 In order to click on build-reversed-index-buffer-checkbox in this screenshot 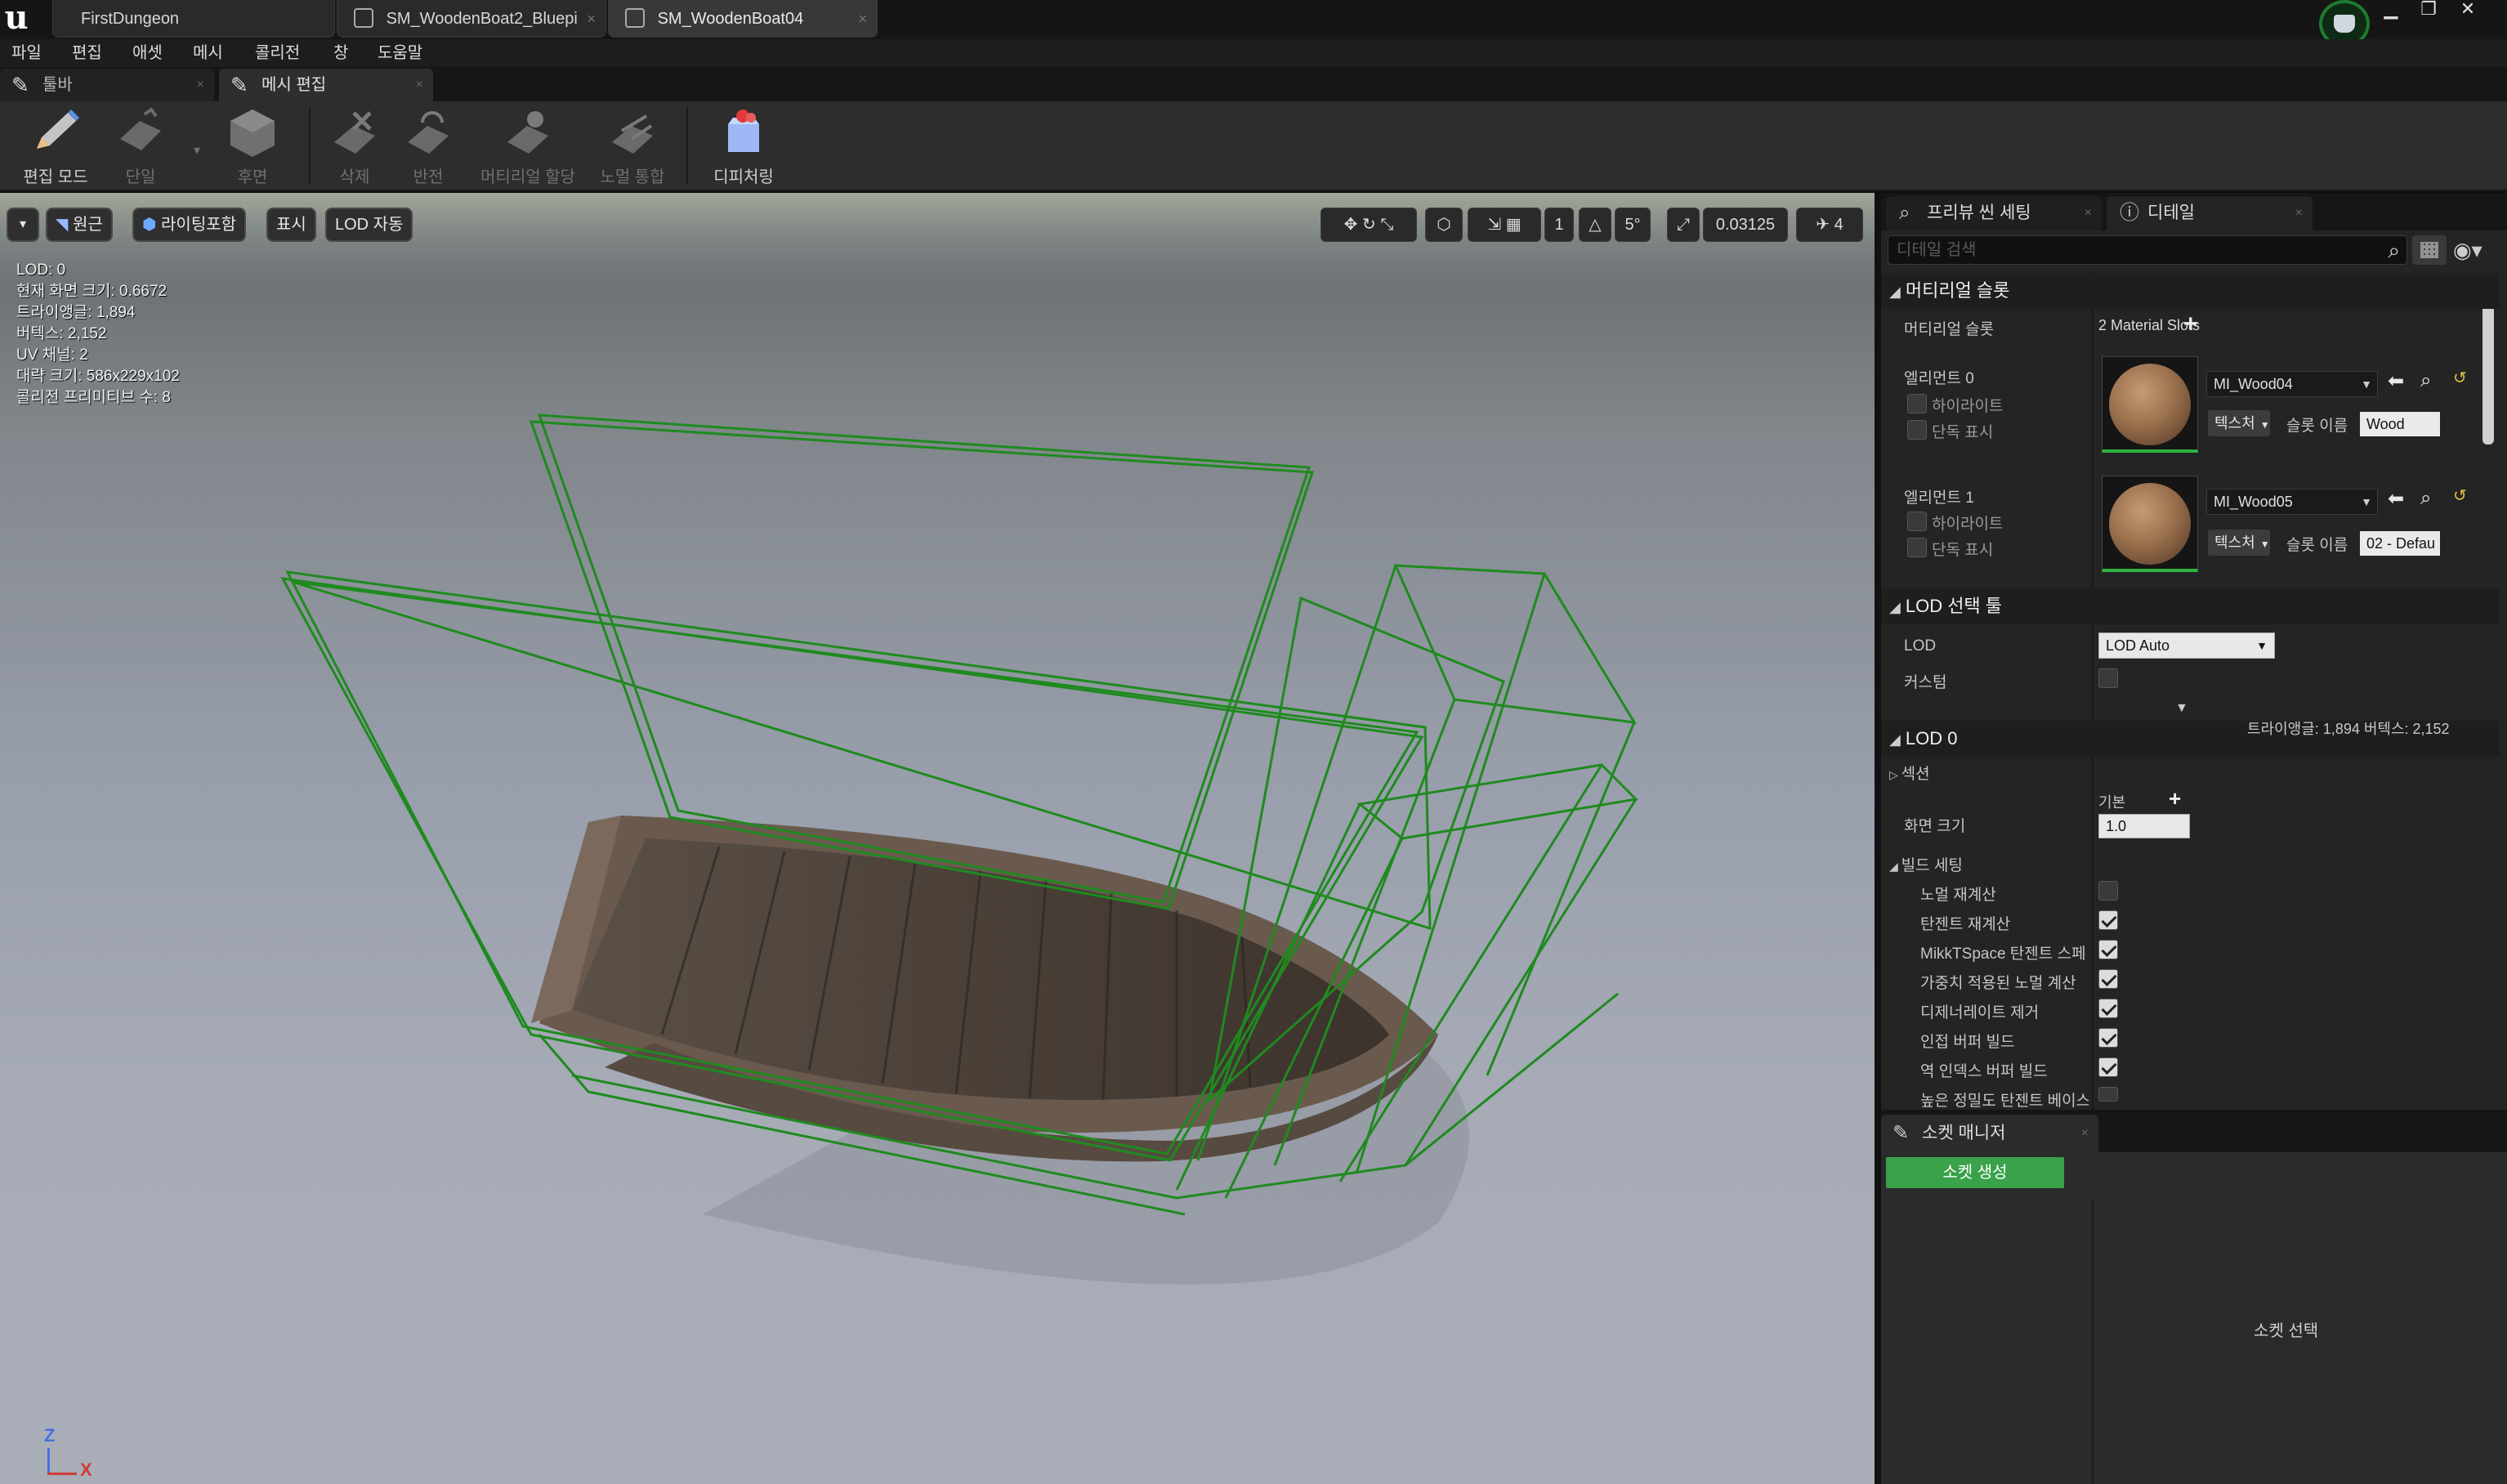, I will do `click(2108, 1067)`.